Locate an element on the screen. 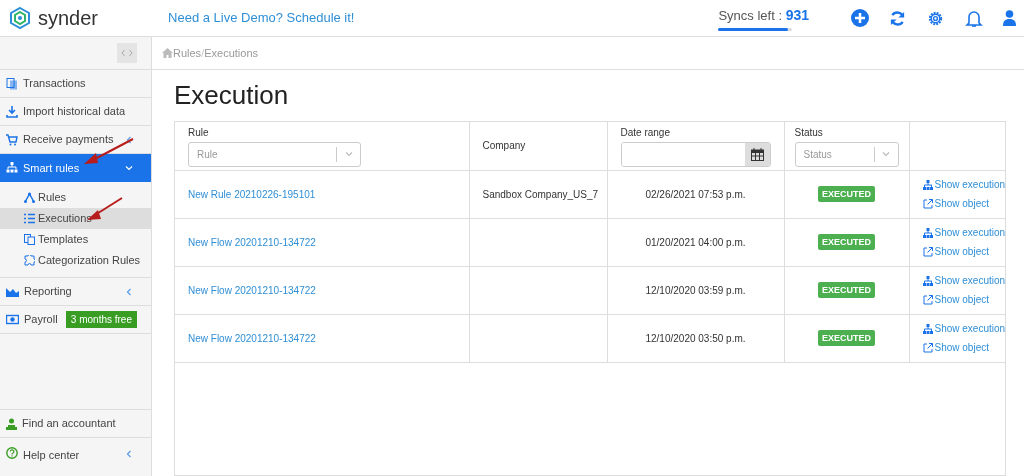 Image resolution: width=1024 pixels, height=476 pixels. sidebar-item: Payroll 3 months free is located at coordinates (75, 320).